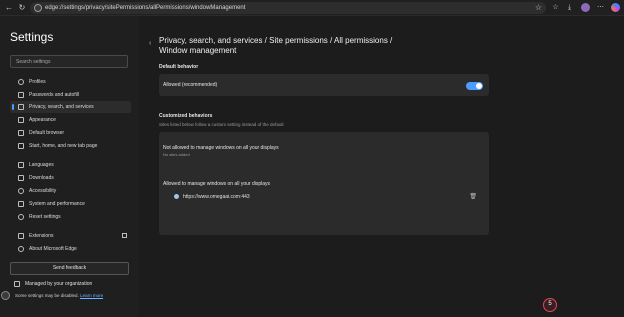 The image size is (624, 317). Describe the element at coordinates (41, 178) in the screenshot. I see `sidebar-item-label: Downloads` at that location.